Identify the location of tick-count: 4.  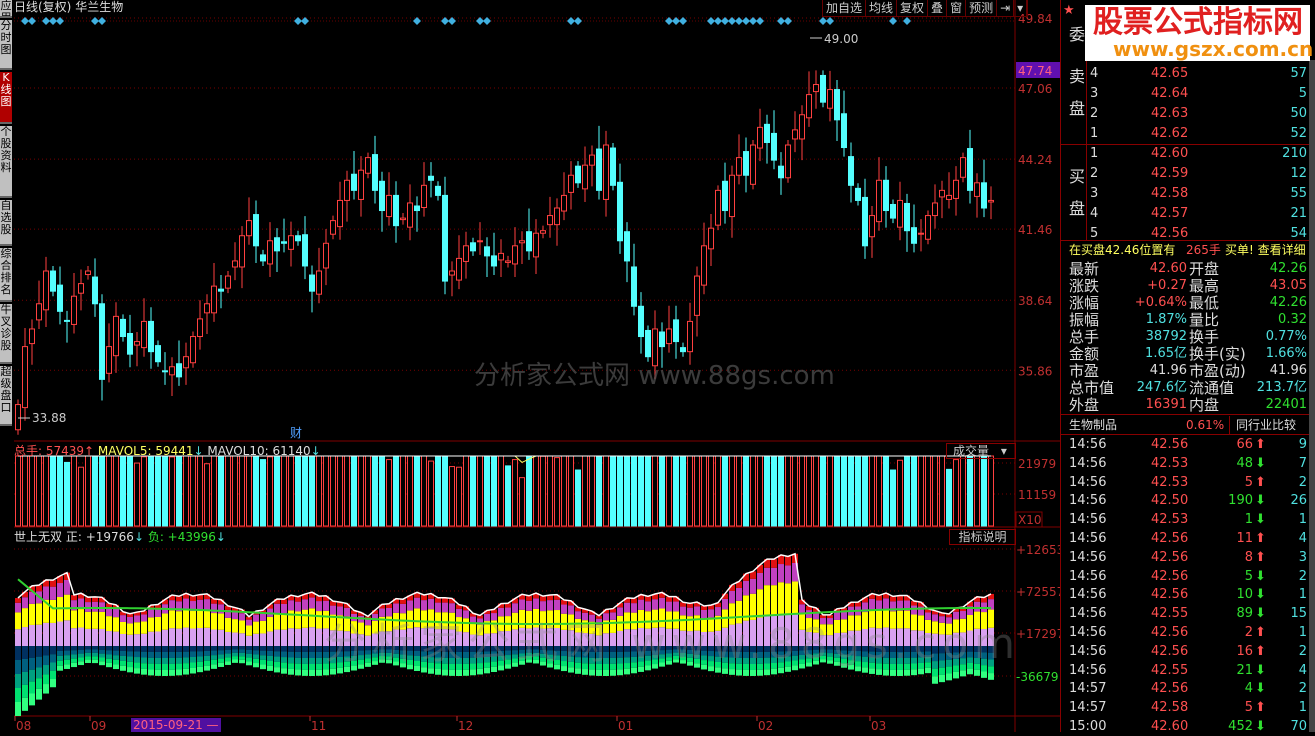
(1302, 670).